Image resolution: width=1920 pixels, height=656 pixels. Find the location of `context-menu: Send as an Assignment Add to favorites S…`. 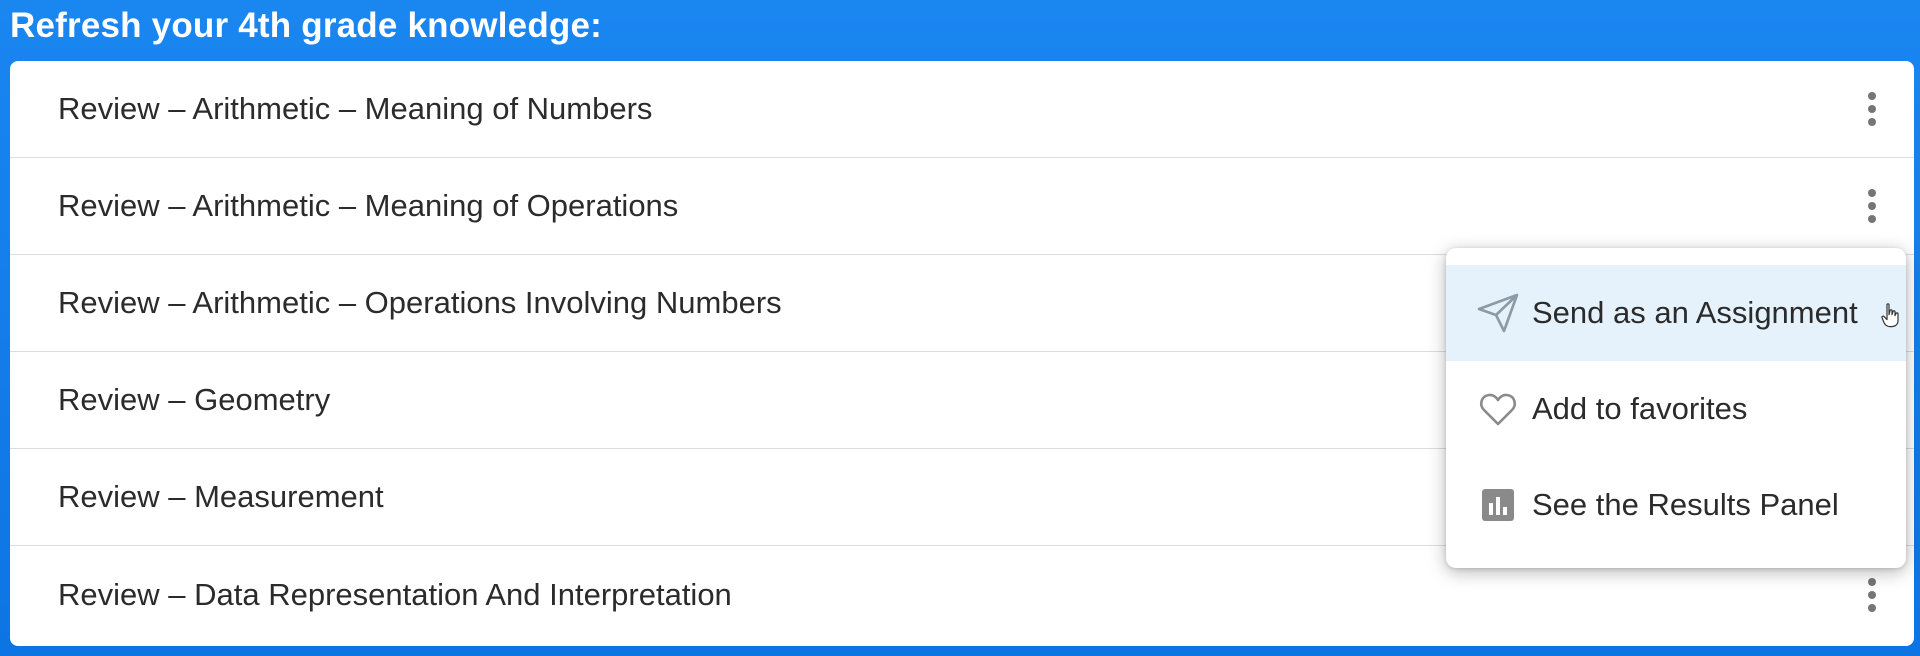

context-menu: Send as an Assignment Add to favorites S… is located at coordinates (1676, 408).